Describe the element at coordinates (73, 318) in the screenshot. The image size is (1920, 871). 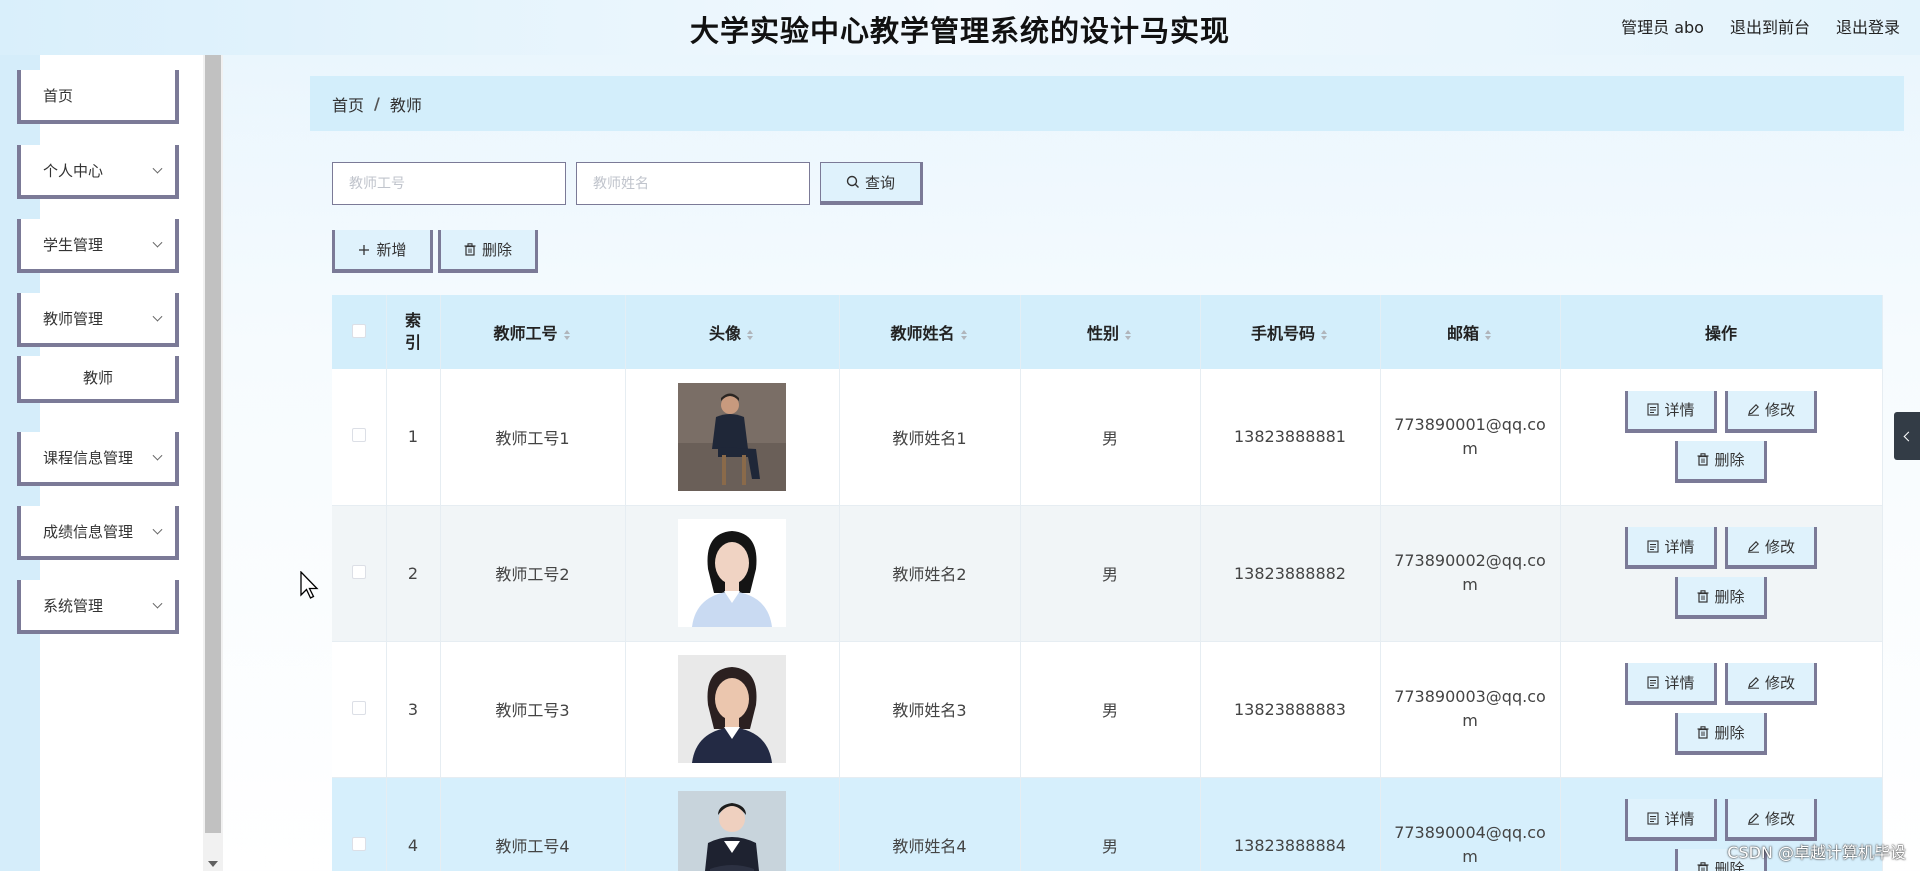
I see `sidebar-item-label: 教师管理` at that location.